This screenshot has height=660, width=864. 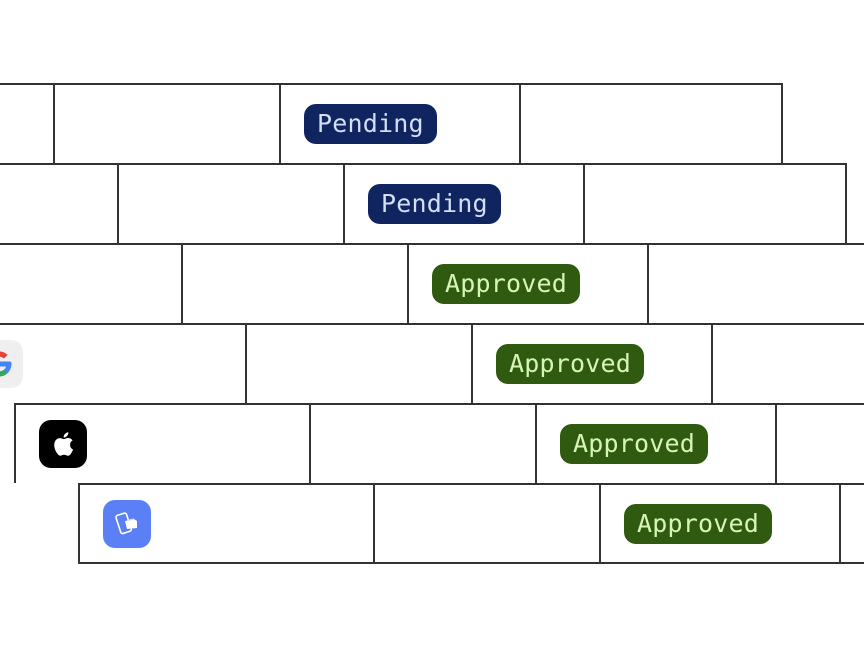 I want to click on apple-icon, so click(x=63, y=444).